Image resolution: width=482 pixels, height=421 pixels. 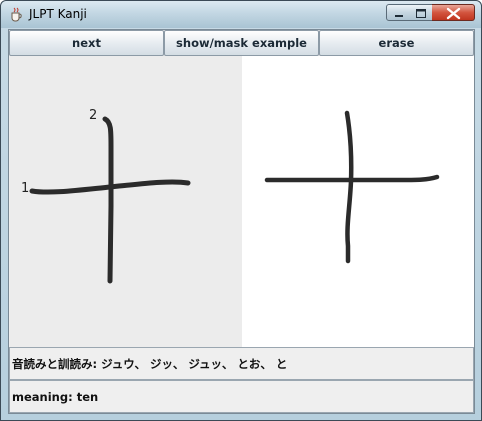 I want to click on window-title: JLPT Kanji, so click(x=58, y=14).